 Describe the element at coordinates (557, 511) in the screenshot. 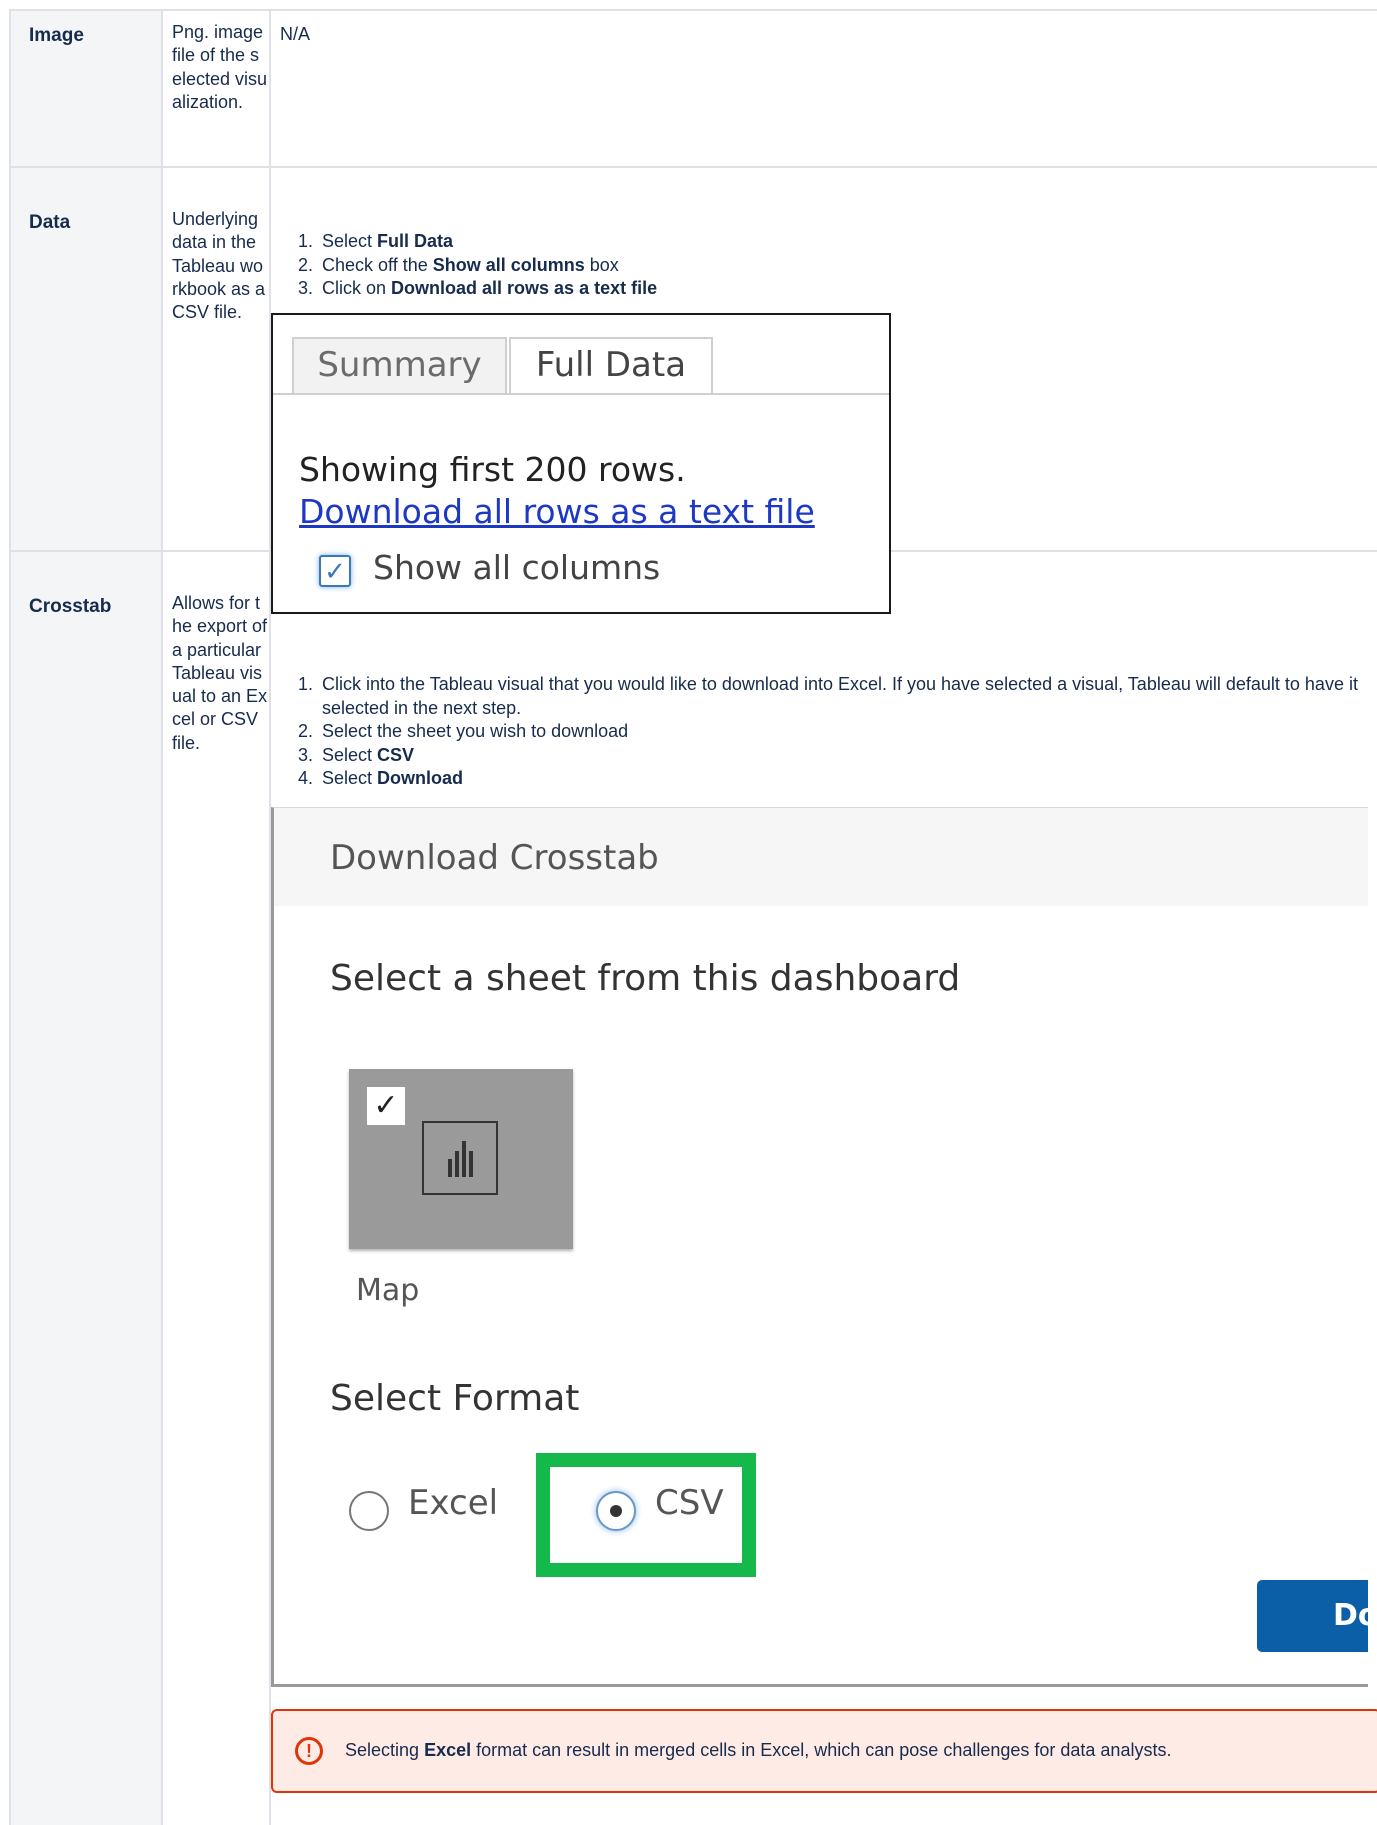

I see `download-all-rows-link: Download all rows as a text file` at that location.